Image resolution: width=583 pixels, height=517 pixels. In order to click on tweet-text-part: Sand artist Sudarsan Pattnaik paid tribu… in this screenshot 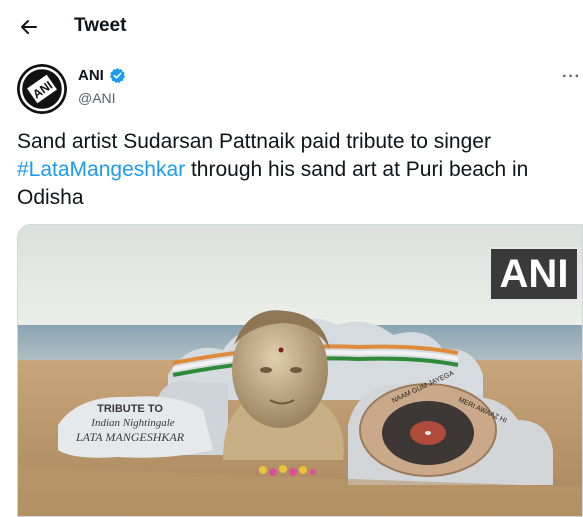, I will do `click(254, 141)`.